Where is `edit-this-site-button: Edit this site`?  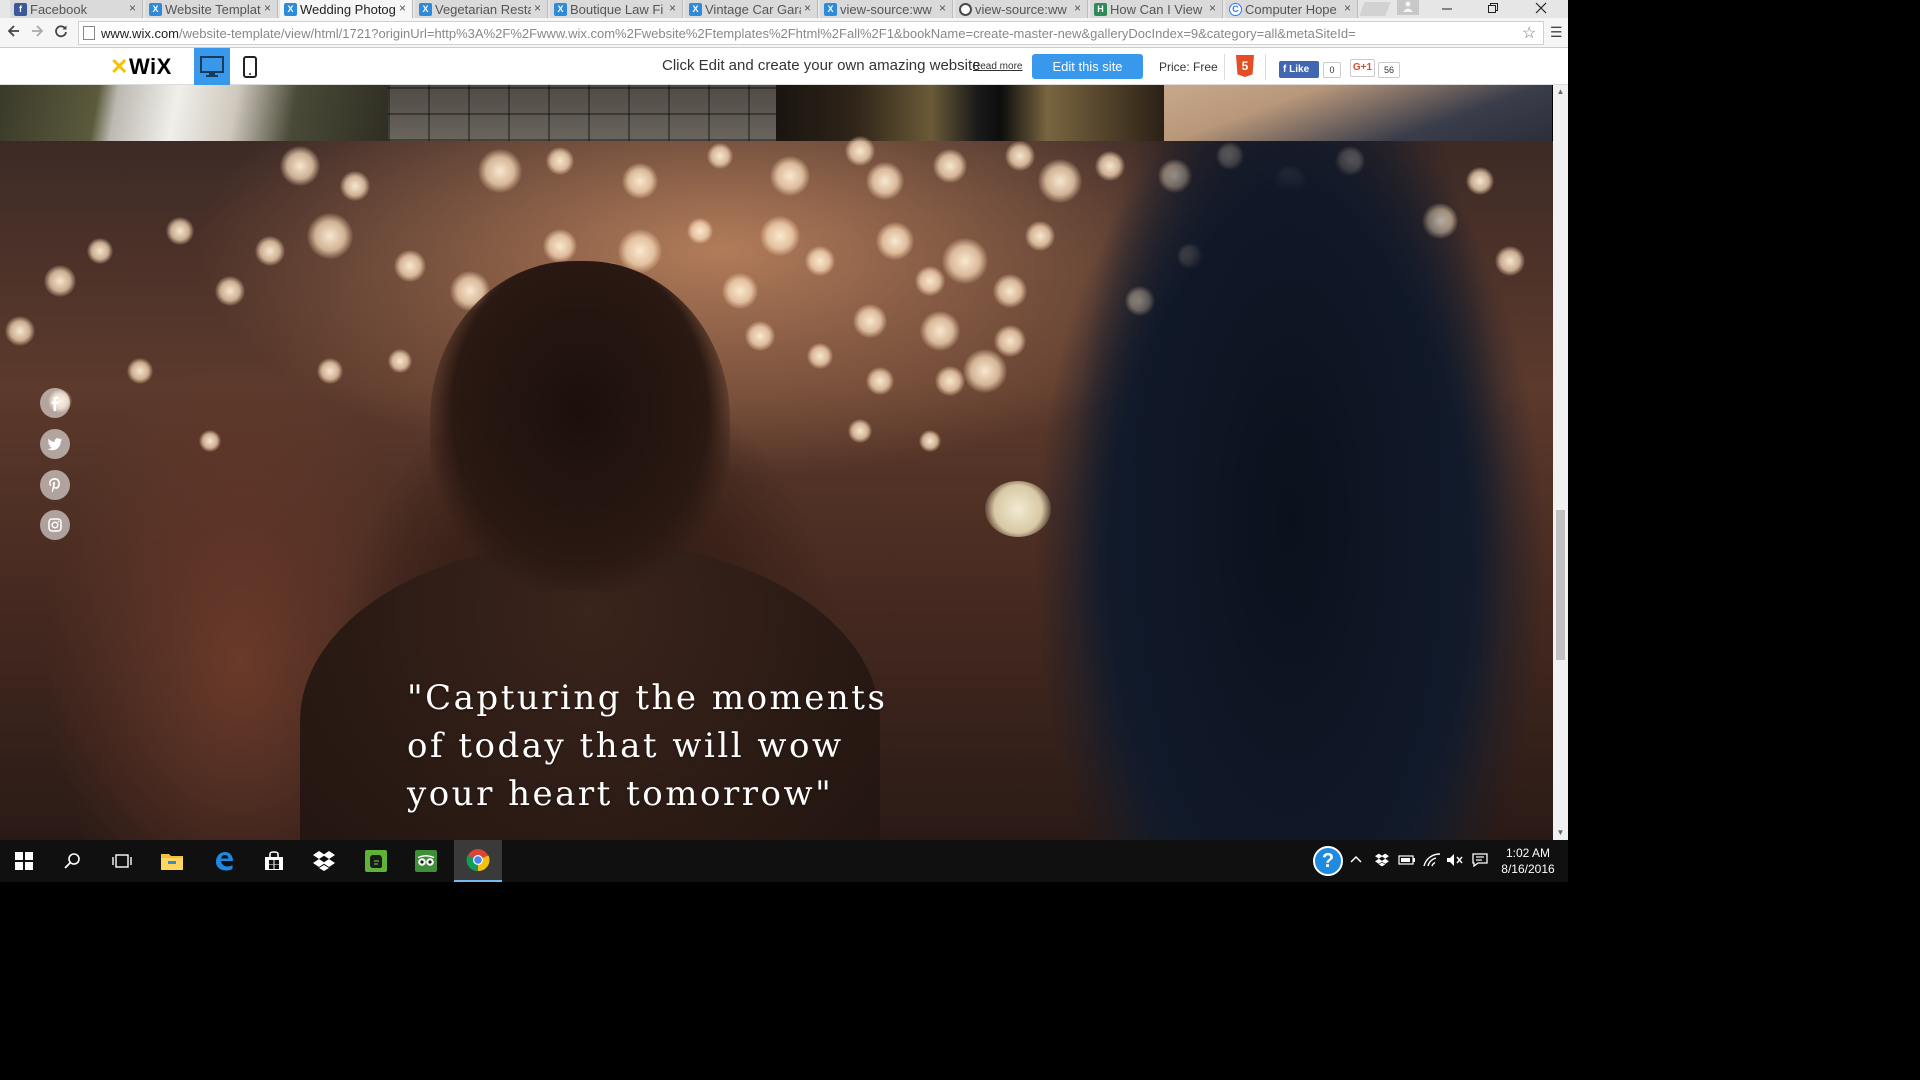
edit-this-site-button: Edit this site is located at coordinates (1087, 66).